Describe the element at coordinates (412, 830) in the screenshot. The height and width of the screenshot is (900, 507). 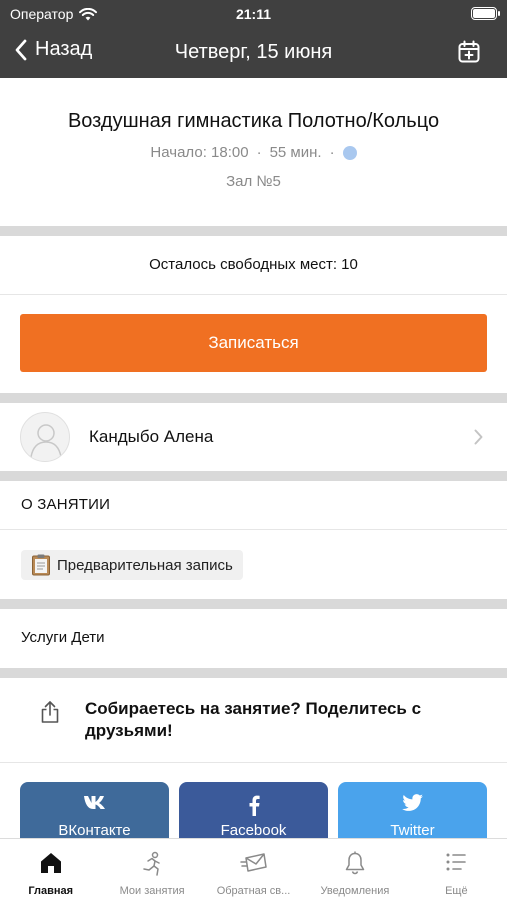
I see `twitter-label: Twitter` at that location.